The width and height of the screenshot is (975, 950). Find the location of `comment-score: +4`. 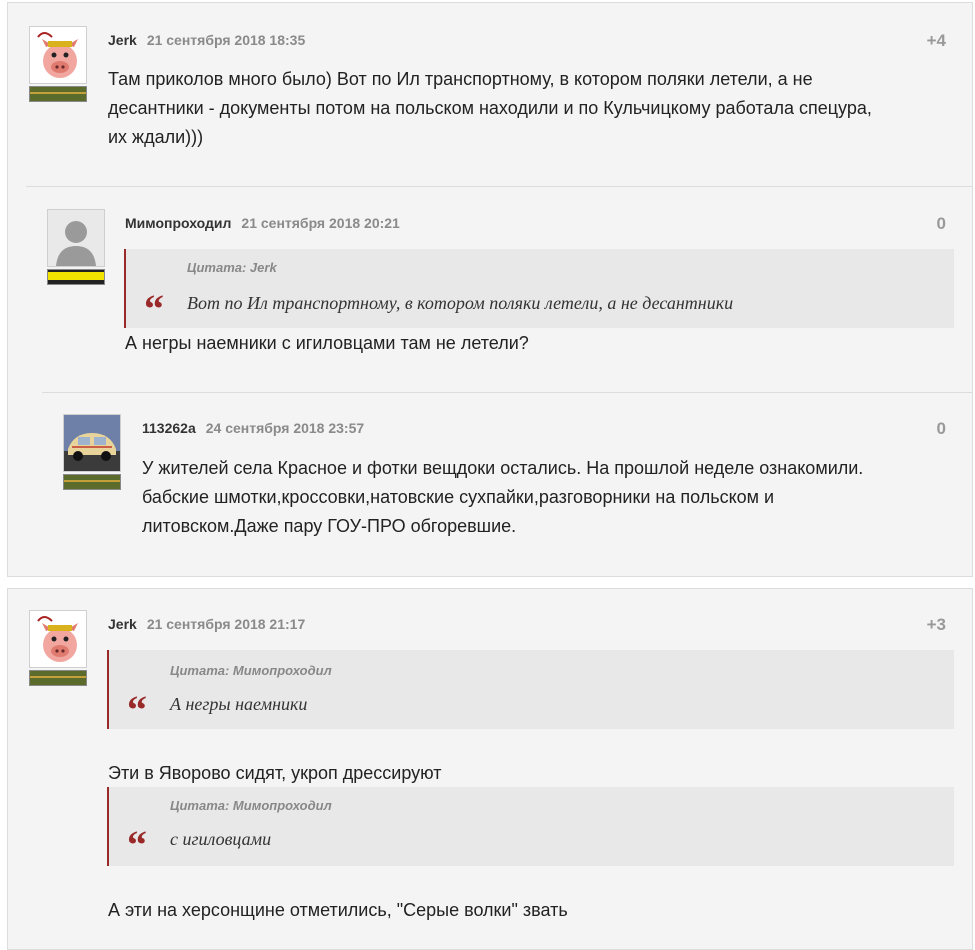

comment-score: +4 is located at coordinates (936, 40).